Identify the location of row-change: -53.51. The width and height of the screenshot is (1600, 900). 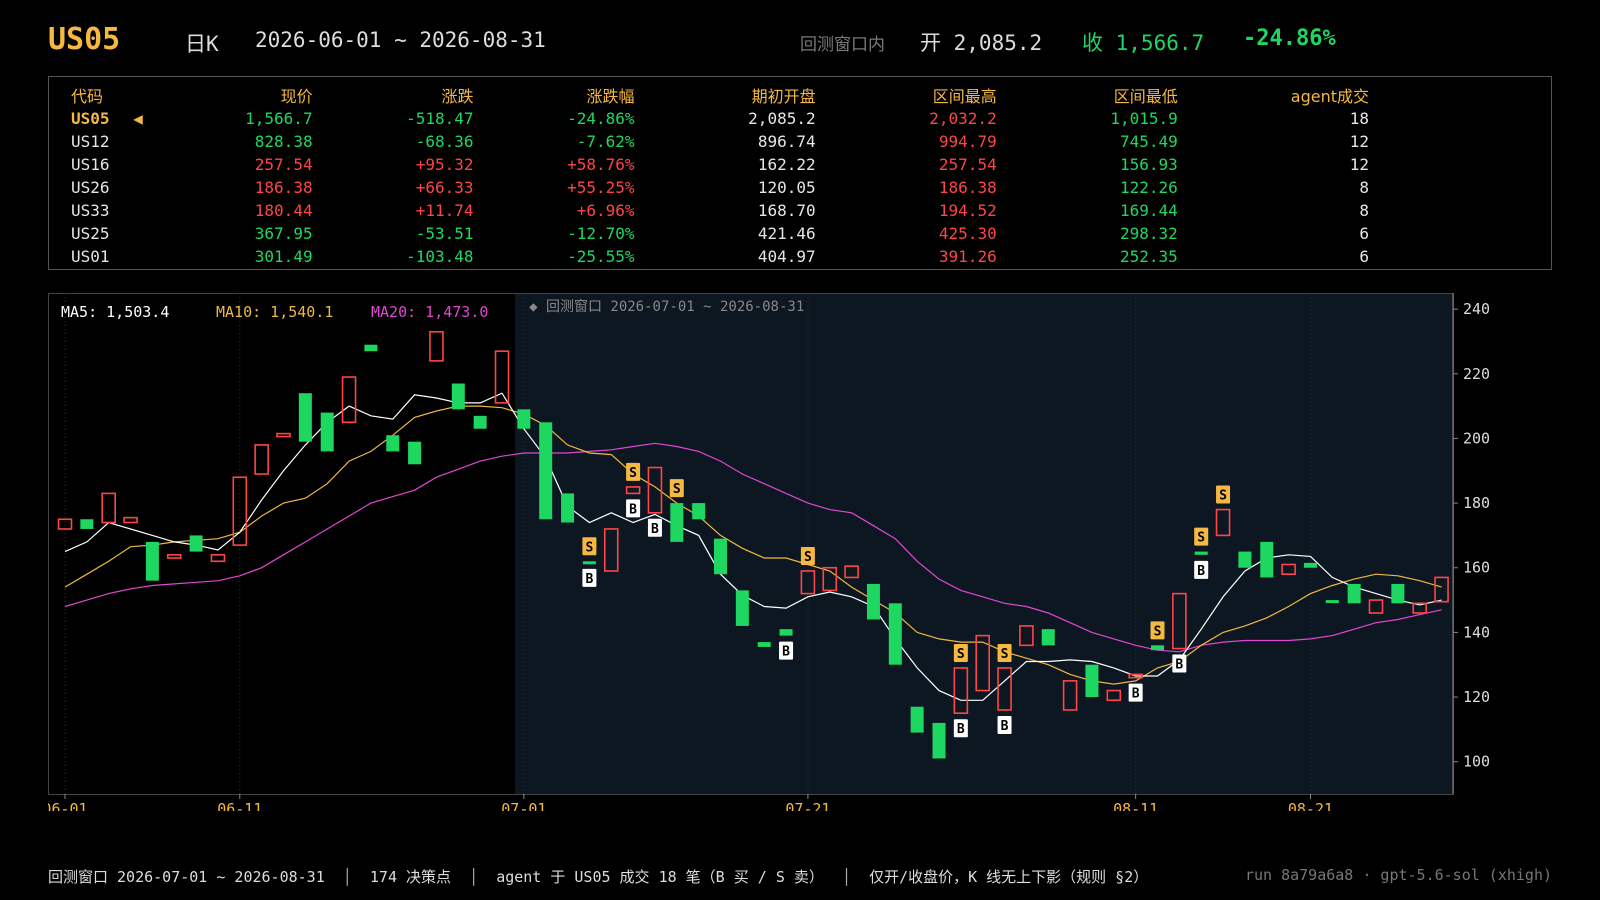
(444, 233).